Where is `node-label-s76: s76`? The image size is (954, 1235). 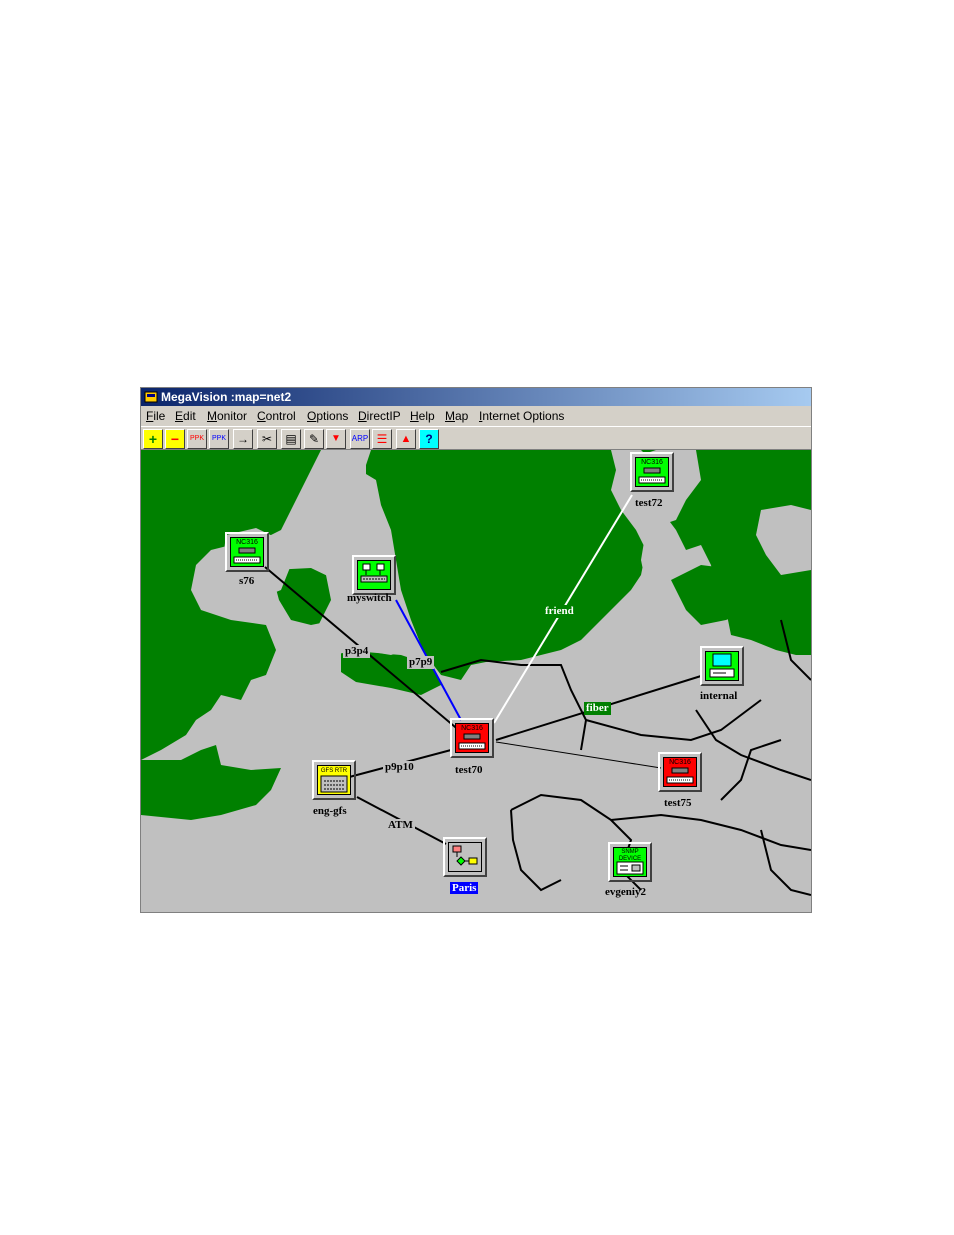
node-label-s76: s76 is located at coordinates (247, 581).